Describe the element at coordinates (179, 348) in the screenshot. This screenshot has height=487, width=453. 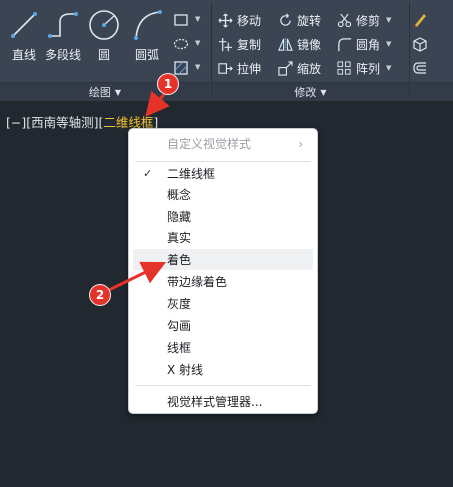
I see `menu-item-label: 线框` at that location.